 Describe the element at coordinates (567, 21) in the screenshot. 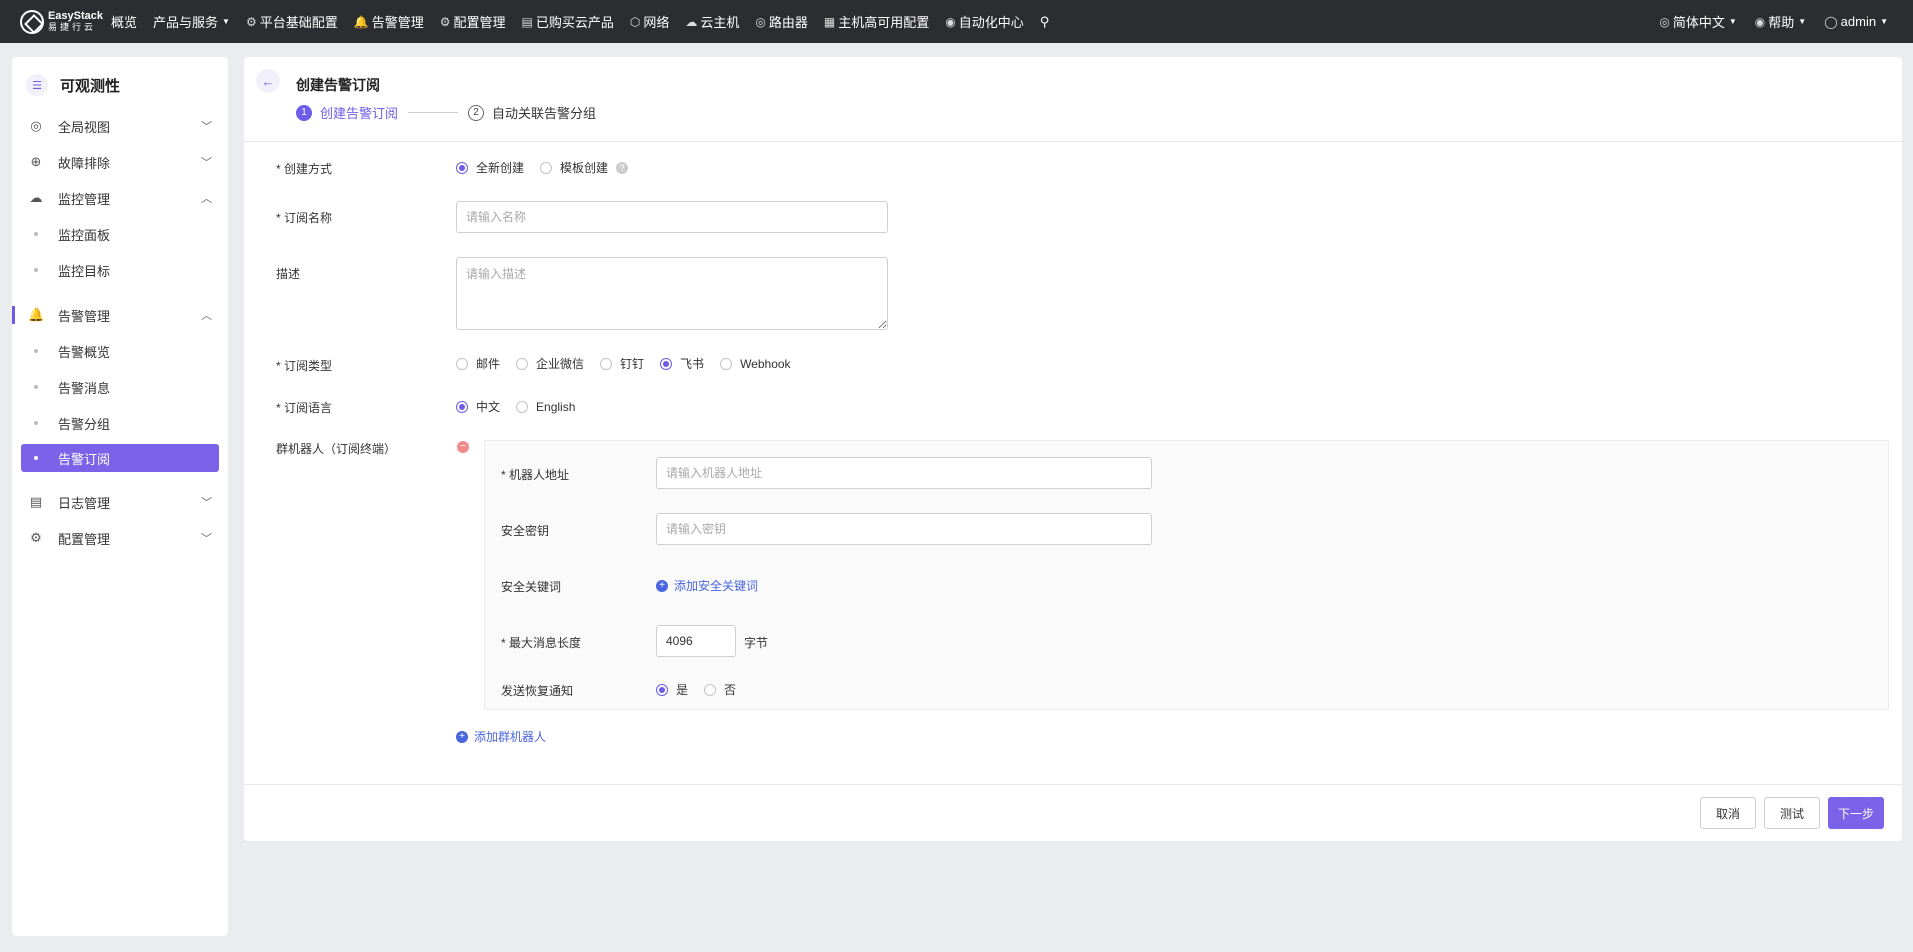

I see `nav-purchased-products: ▤ 已购买云产品` at that location.